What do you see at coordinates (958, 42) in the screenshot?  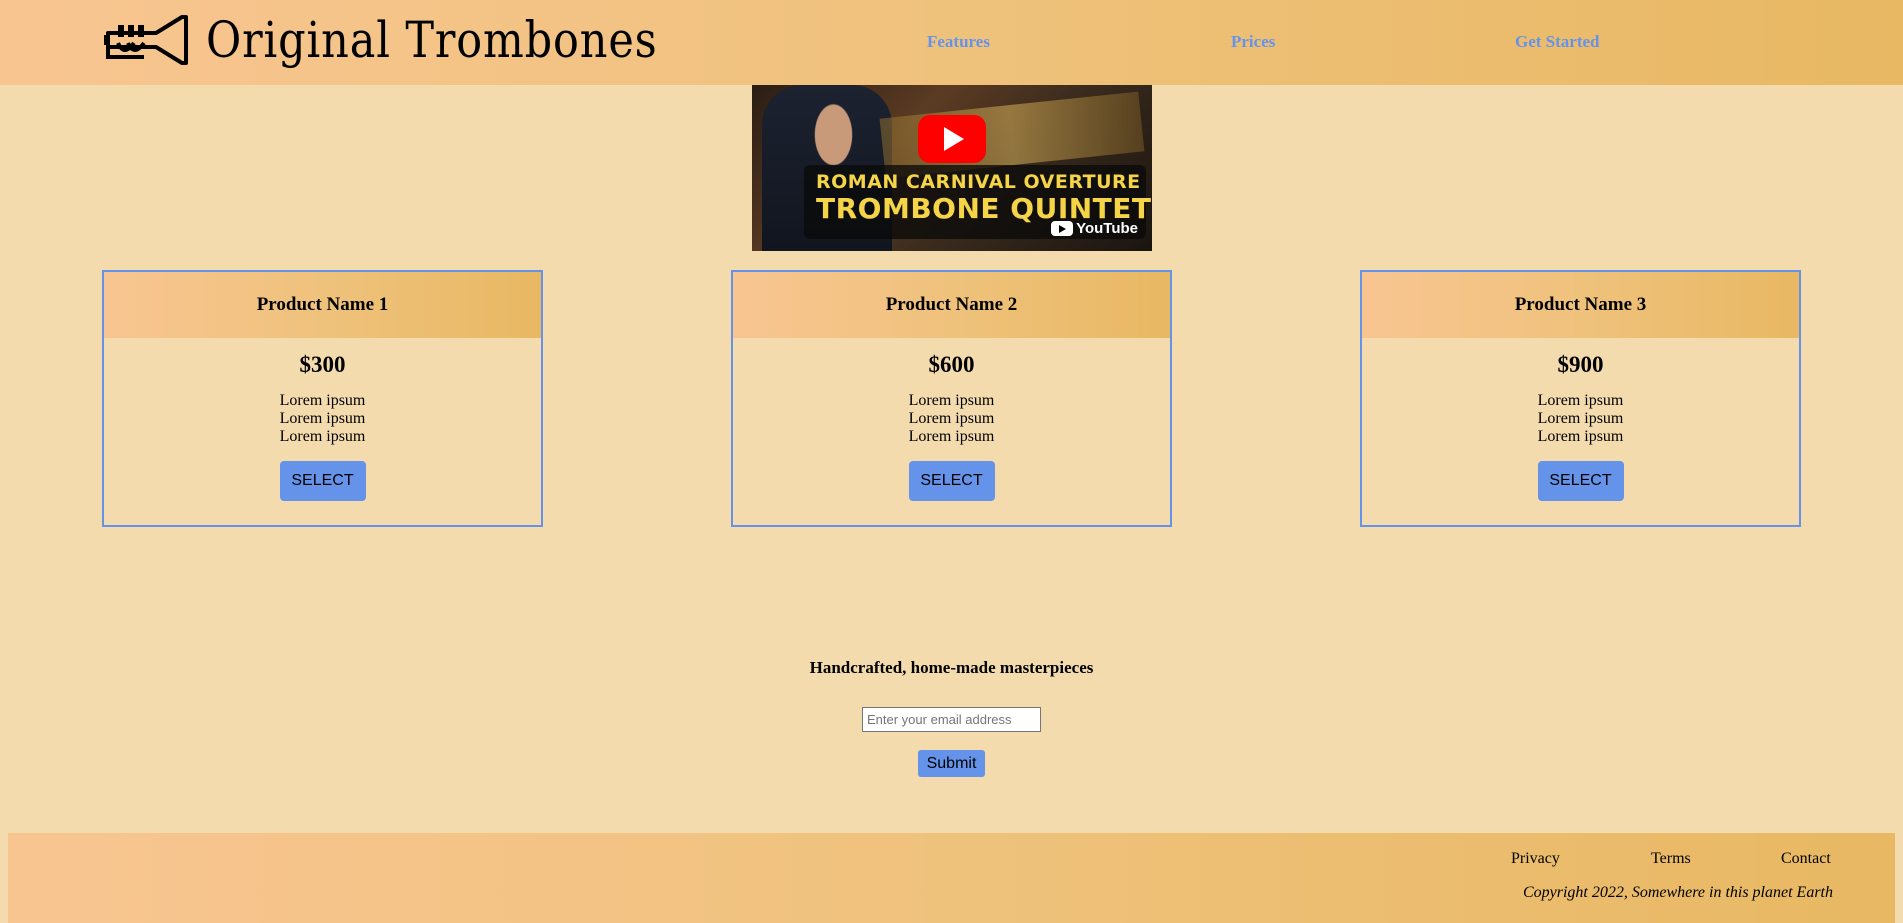 I see `nav-link-features: Features` at bounding box center [958, 42].